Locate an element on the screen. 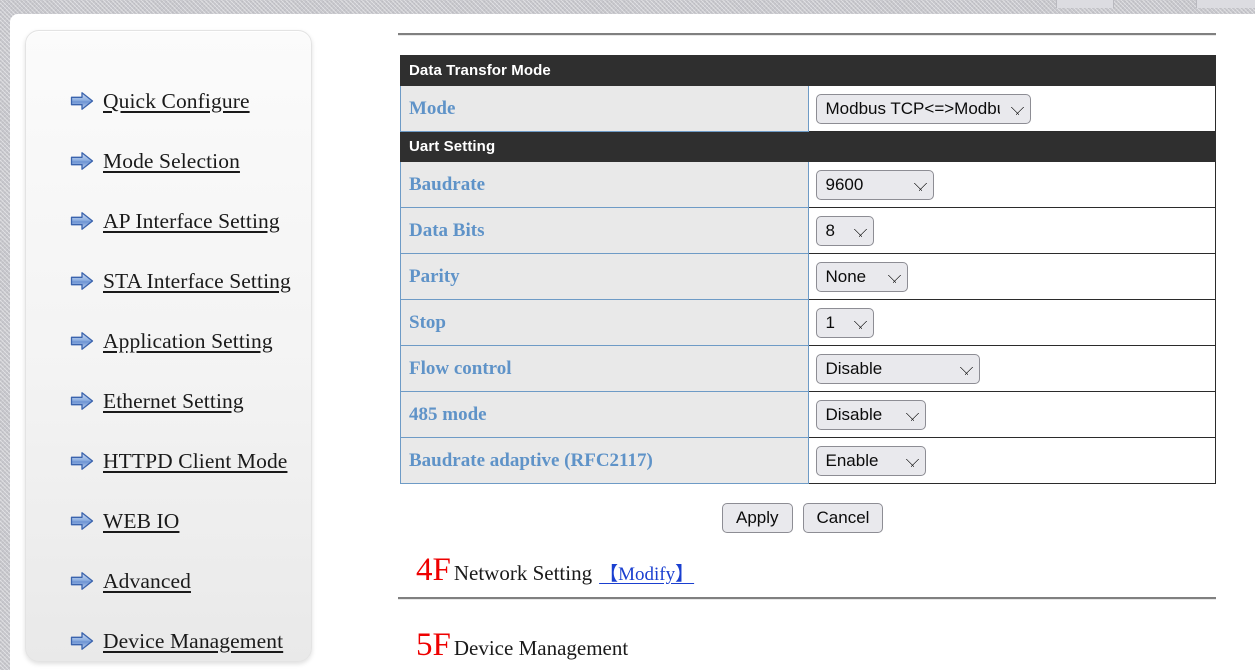 The width and height of the screenshot is (1255, 670). table-row: Data Bits 8 is located at coordinates (808, 230).